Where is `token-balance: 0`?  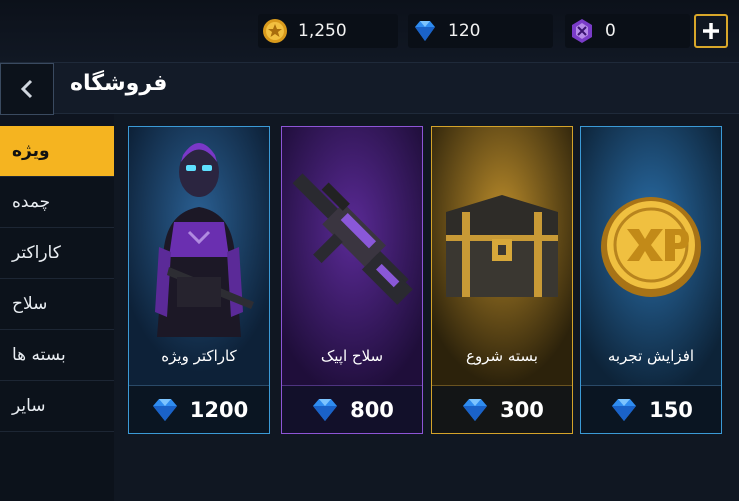 token-balance: 0 is located at coordinates (627, 31).